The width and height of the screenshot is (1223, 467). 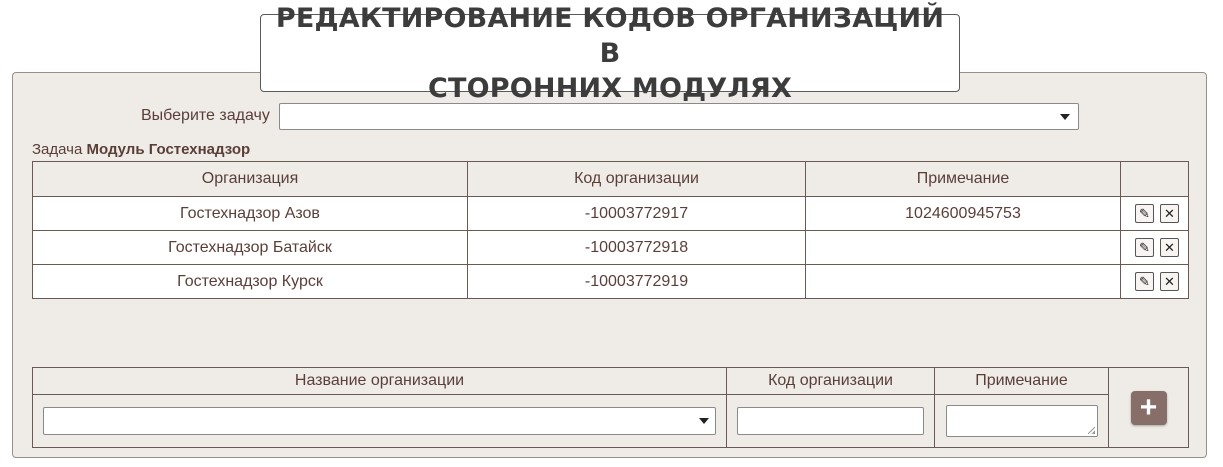 I want to click on org-name-select, so click(x=379, y=421).